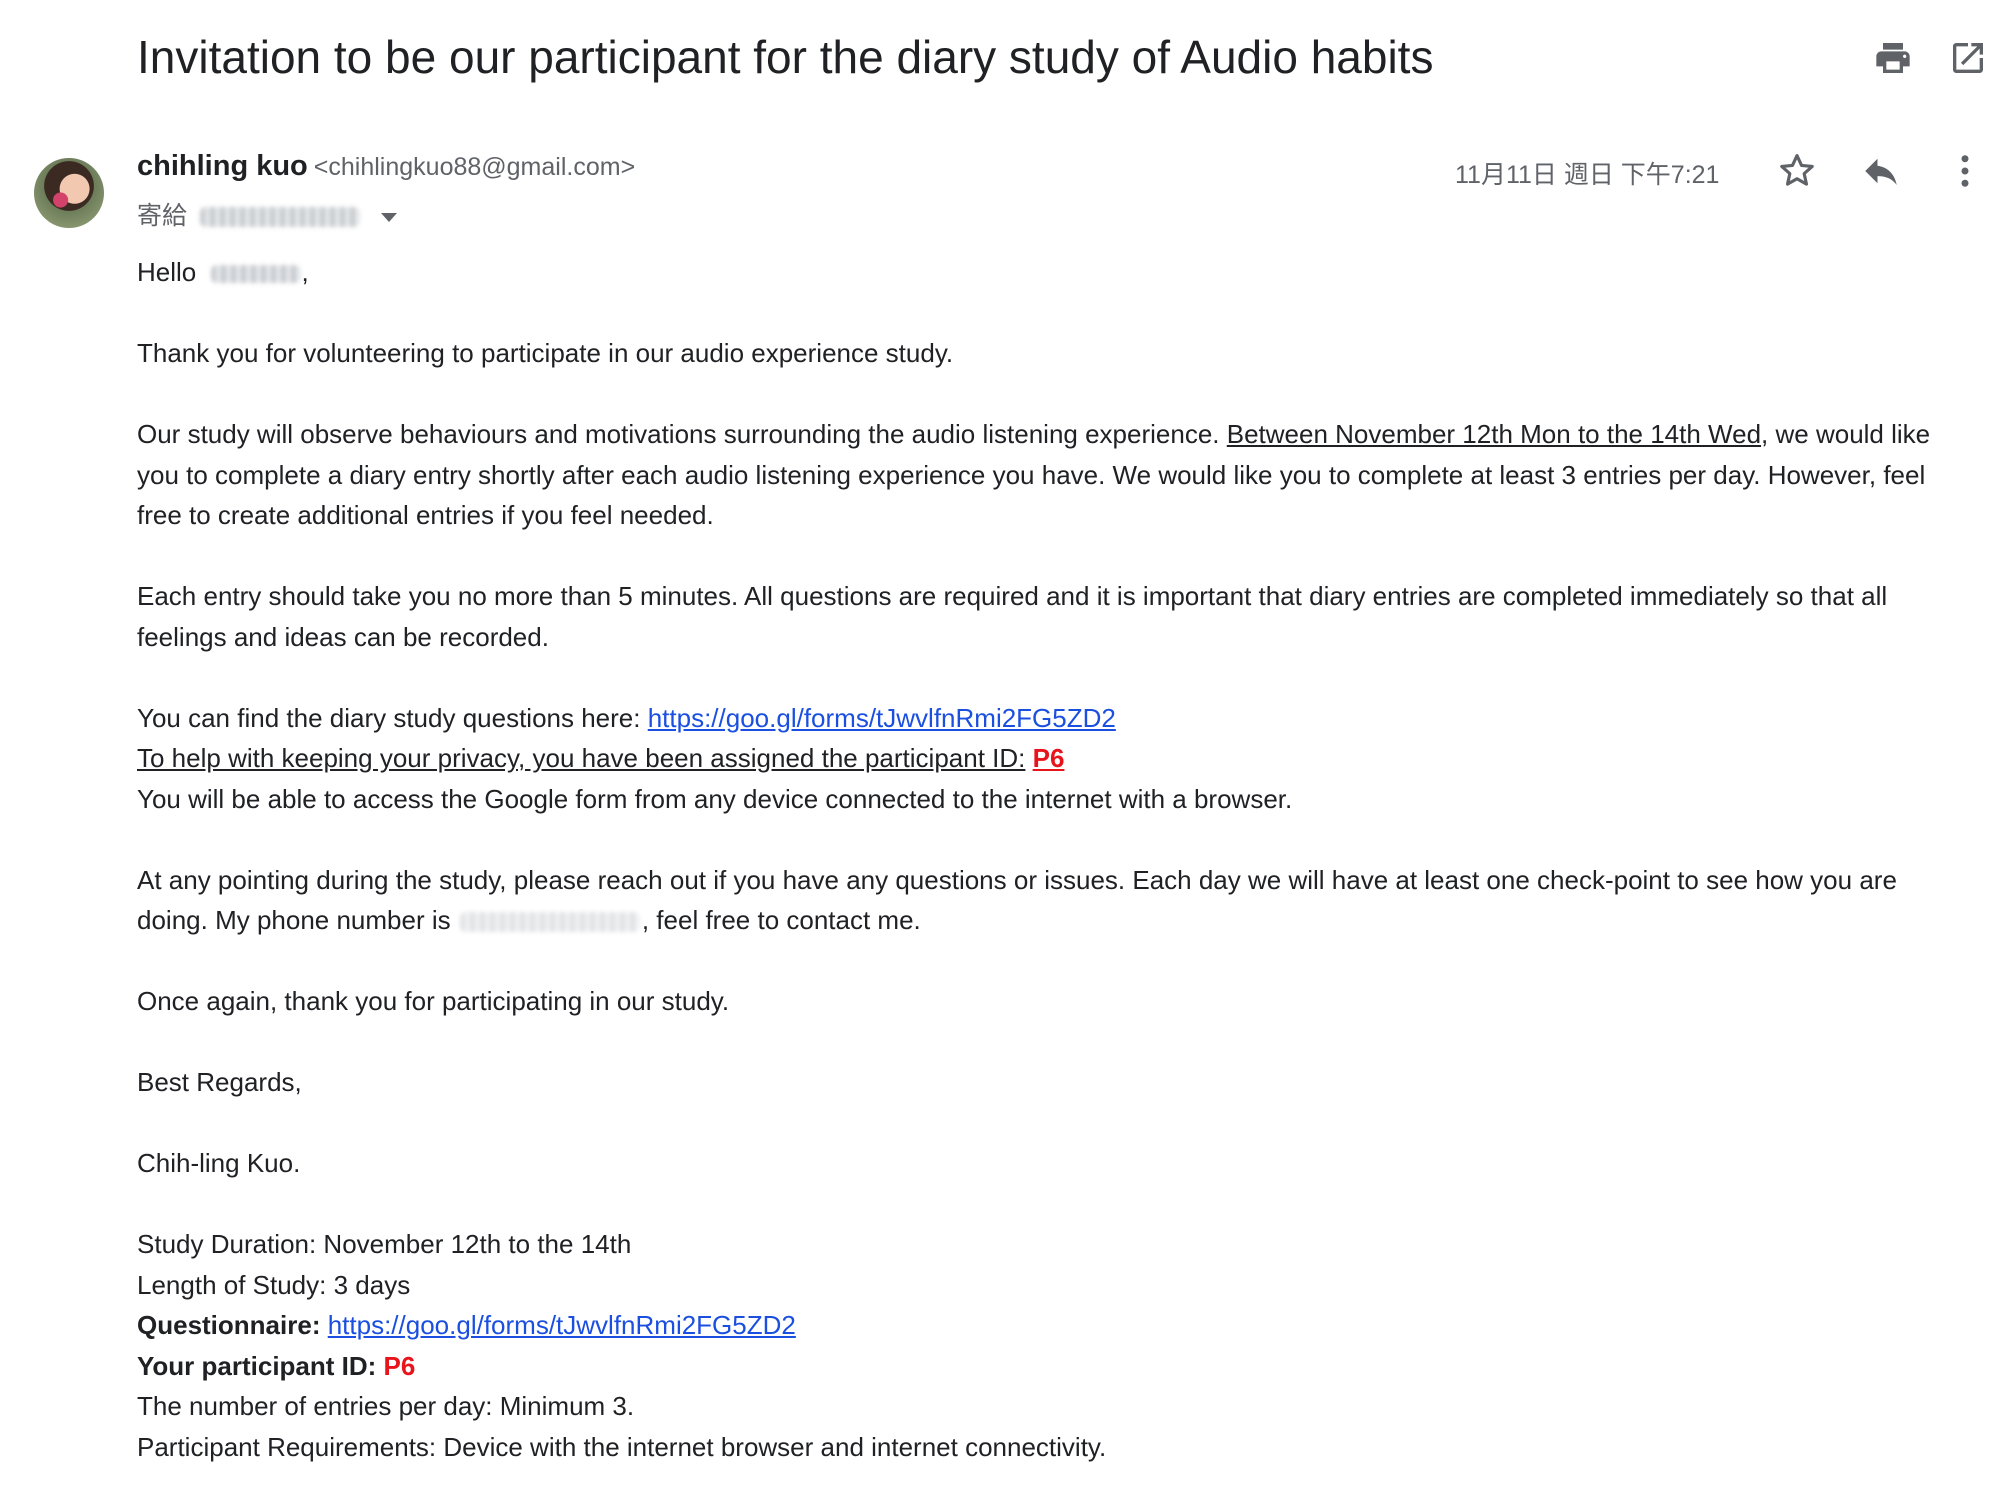  Describe the element at coordinates (274, 1284) in the screenshot. I see `summary-length: Length of Study: 3 days` at that location.